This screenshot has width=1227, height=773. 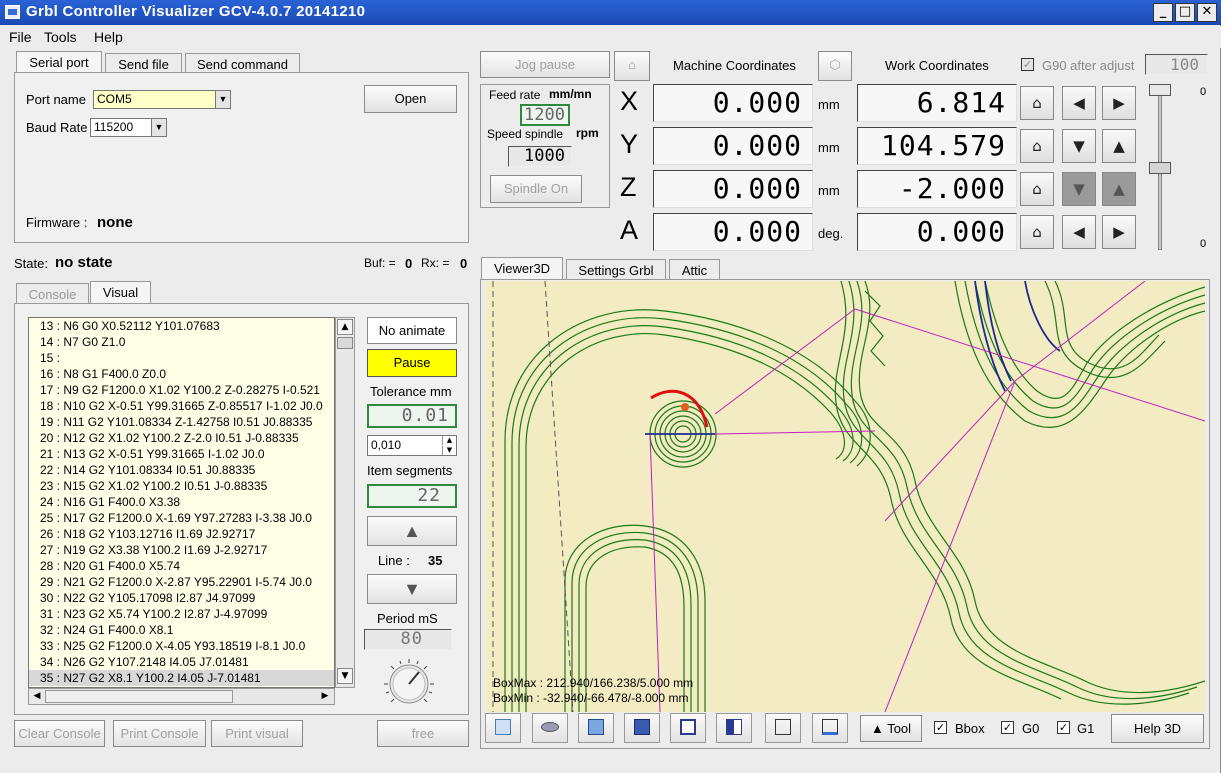 I want to click on zero-machine-button: ⬡, so click(x=835, y=66).